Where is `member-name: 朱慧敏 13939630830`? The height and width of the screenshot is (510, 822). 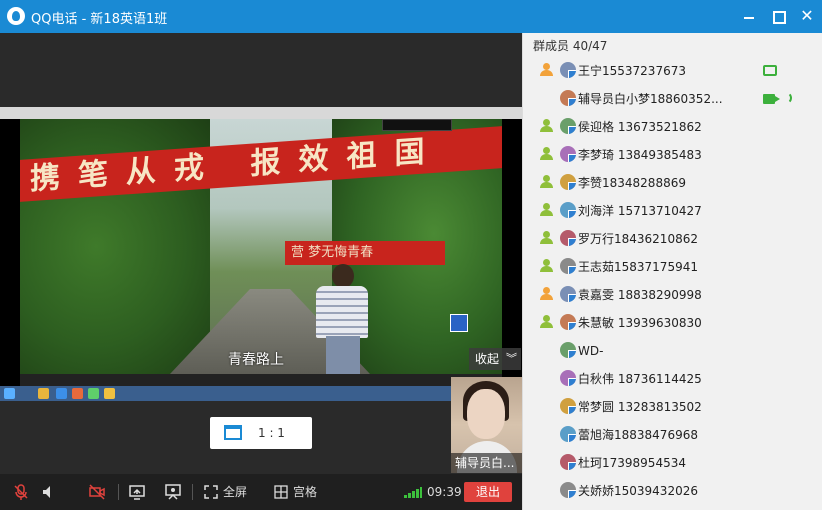 member-name: 朱慧敏 13939630830 is located at coordinates (640, 323).